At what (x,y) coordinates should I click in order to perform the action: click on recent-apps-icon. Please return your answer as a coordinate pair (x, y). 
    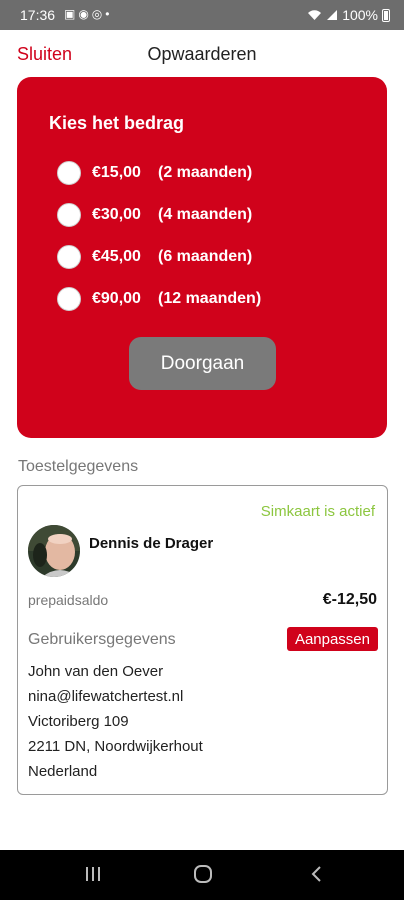
    Looking at the image, I should click on (93, 874).